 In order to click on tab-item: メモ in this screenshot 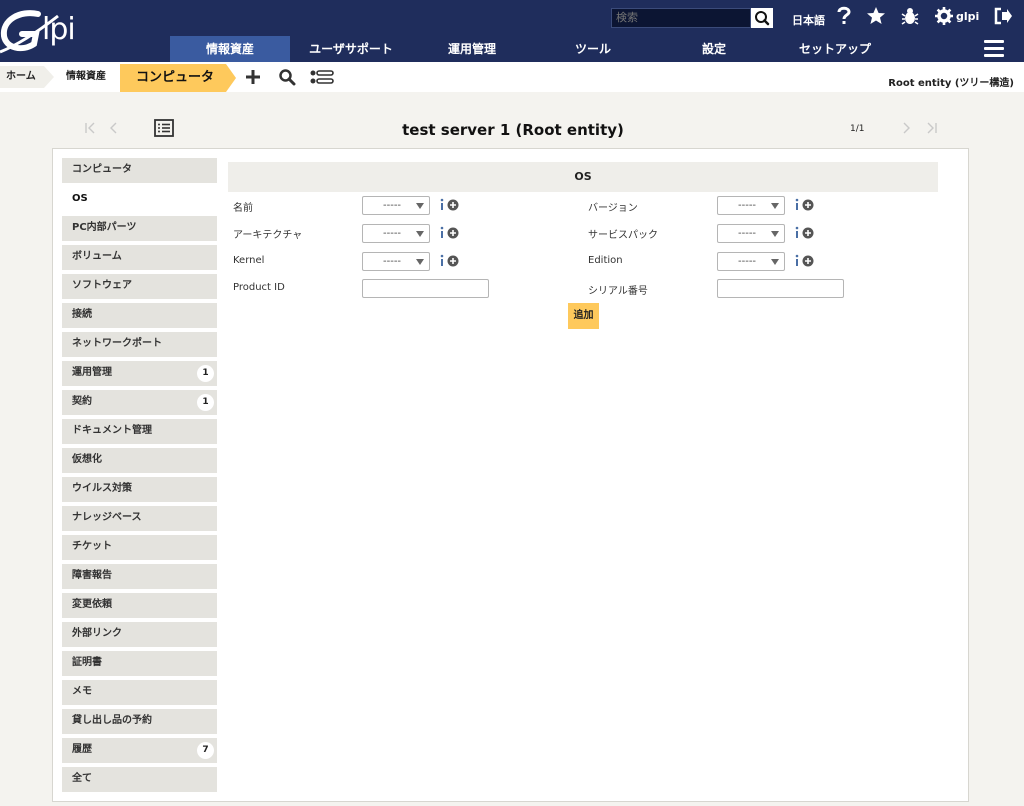, I will do `click(139, 692)`.